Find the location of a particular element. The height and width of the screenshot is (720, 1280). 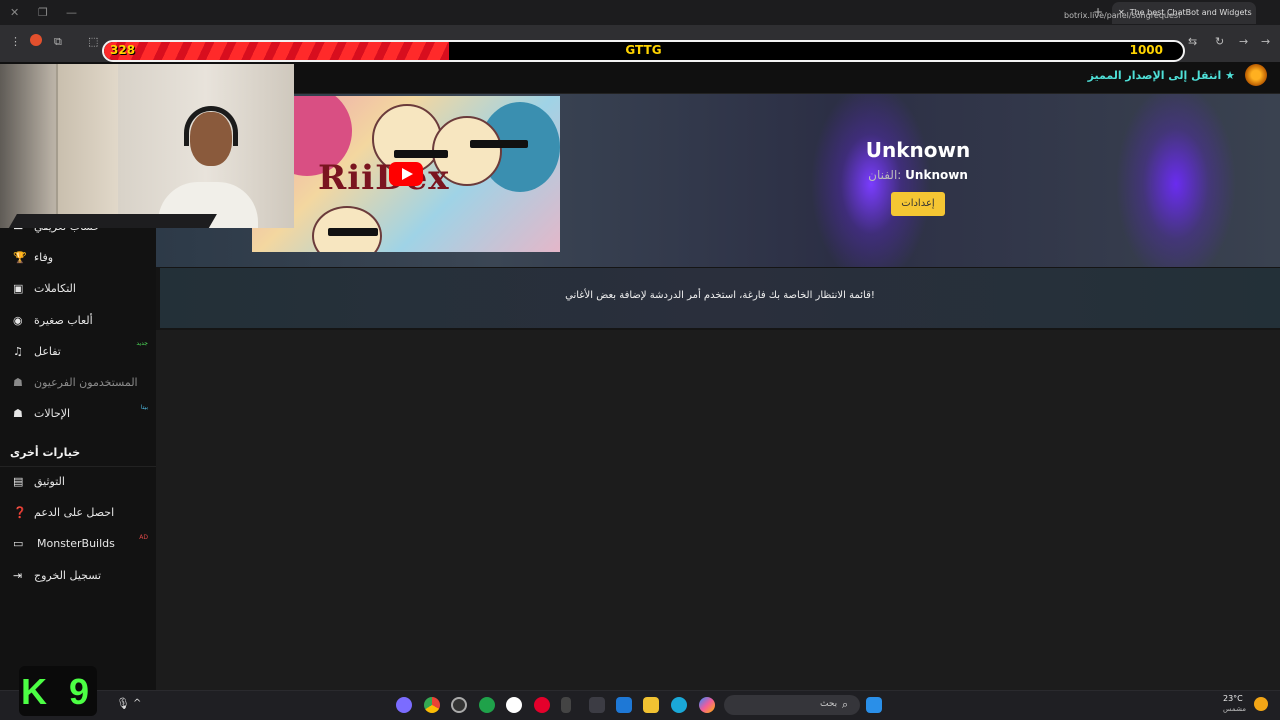

thumbnail-title: RiiDex is located at coordinates (384, 178).